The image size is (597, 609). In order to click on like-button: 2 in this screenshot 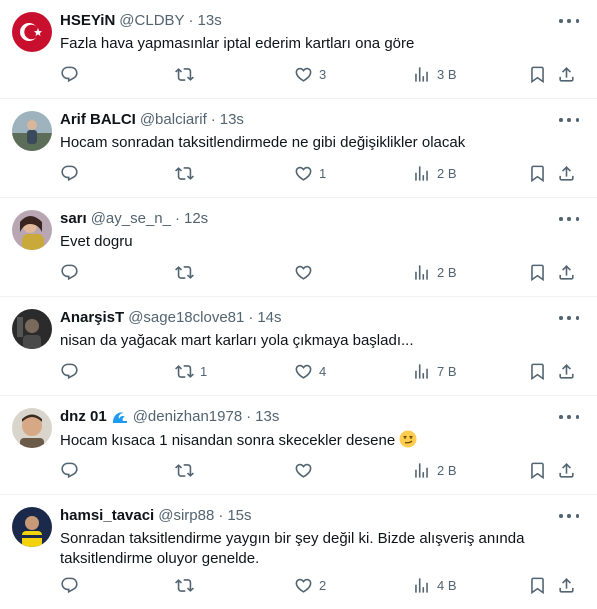, I will do `click(310, 585)`.